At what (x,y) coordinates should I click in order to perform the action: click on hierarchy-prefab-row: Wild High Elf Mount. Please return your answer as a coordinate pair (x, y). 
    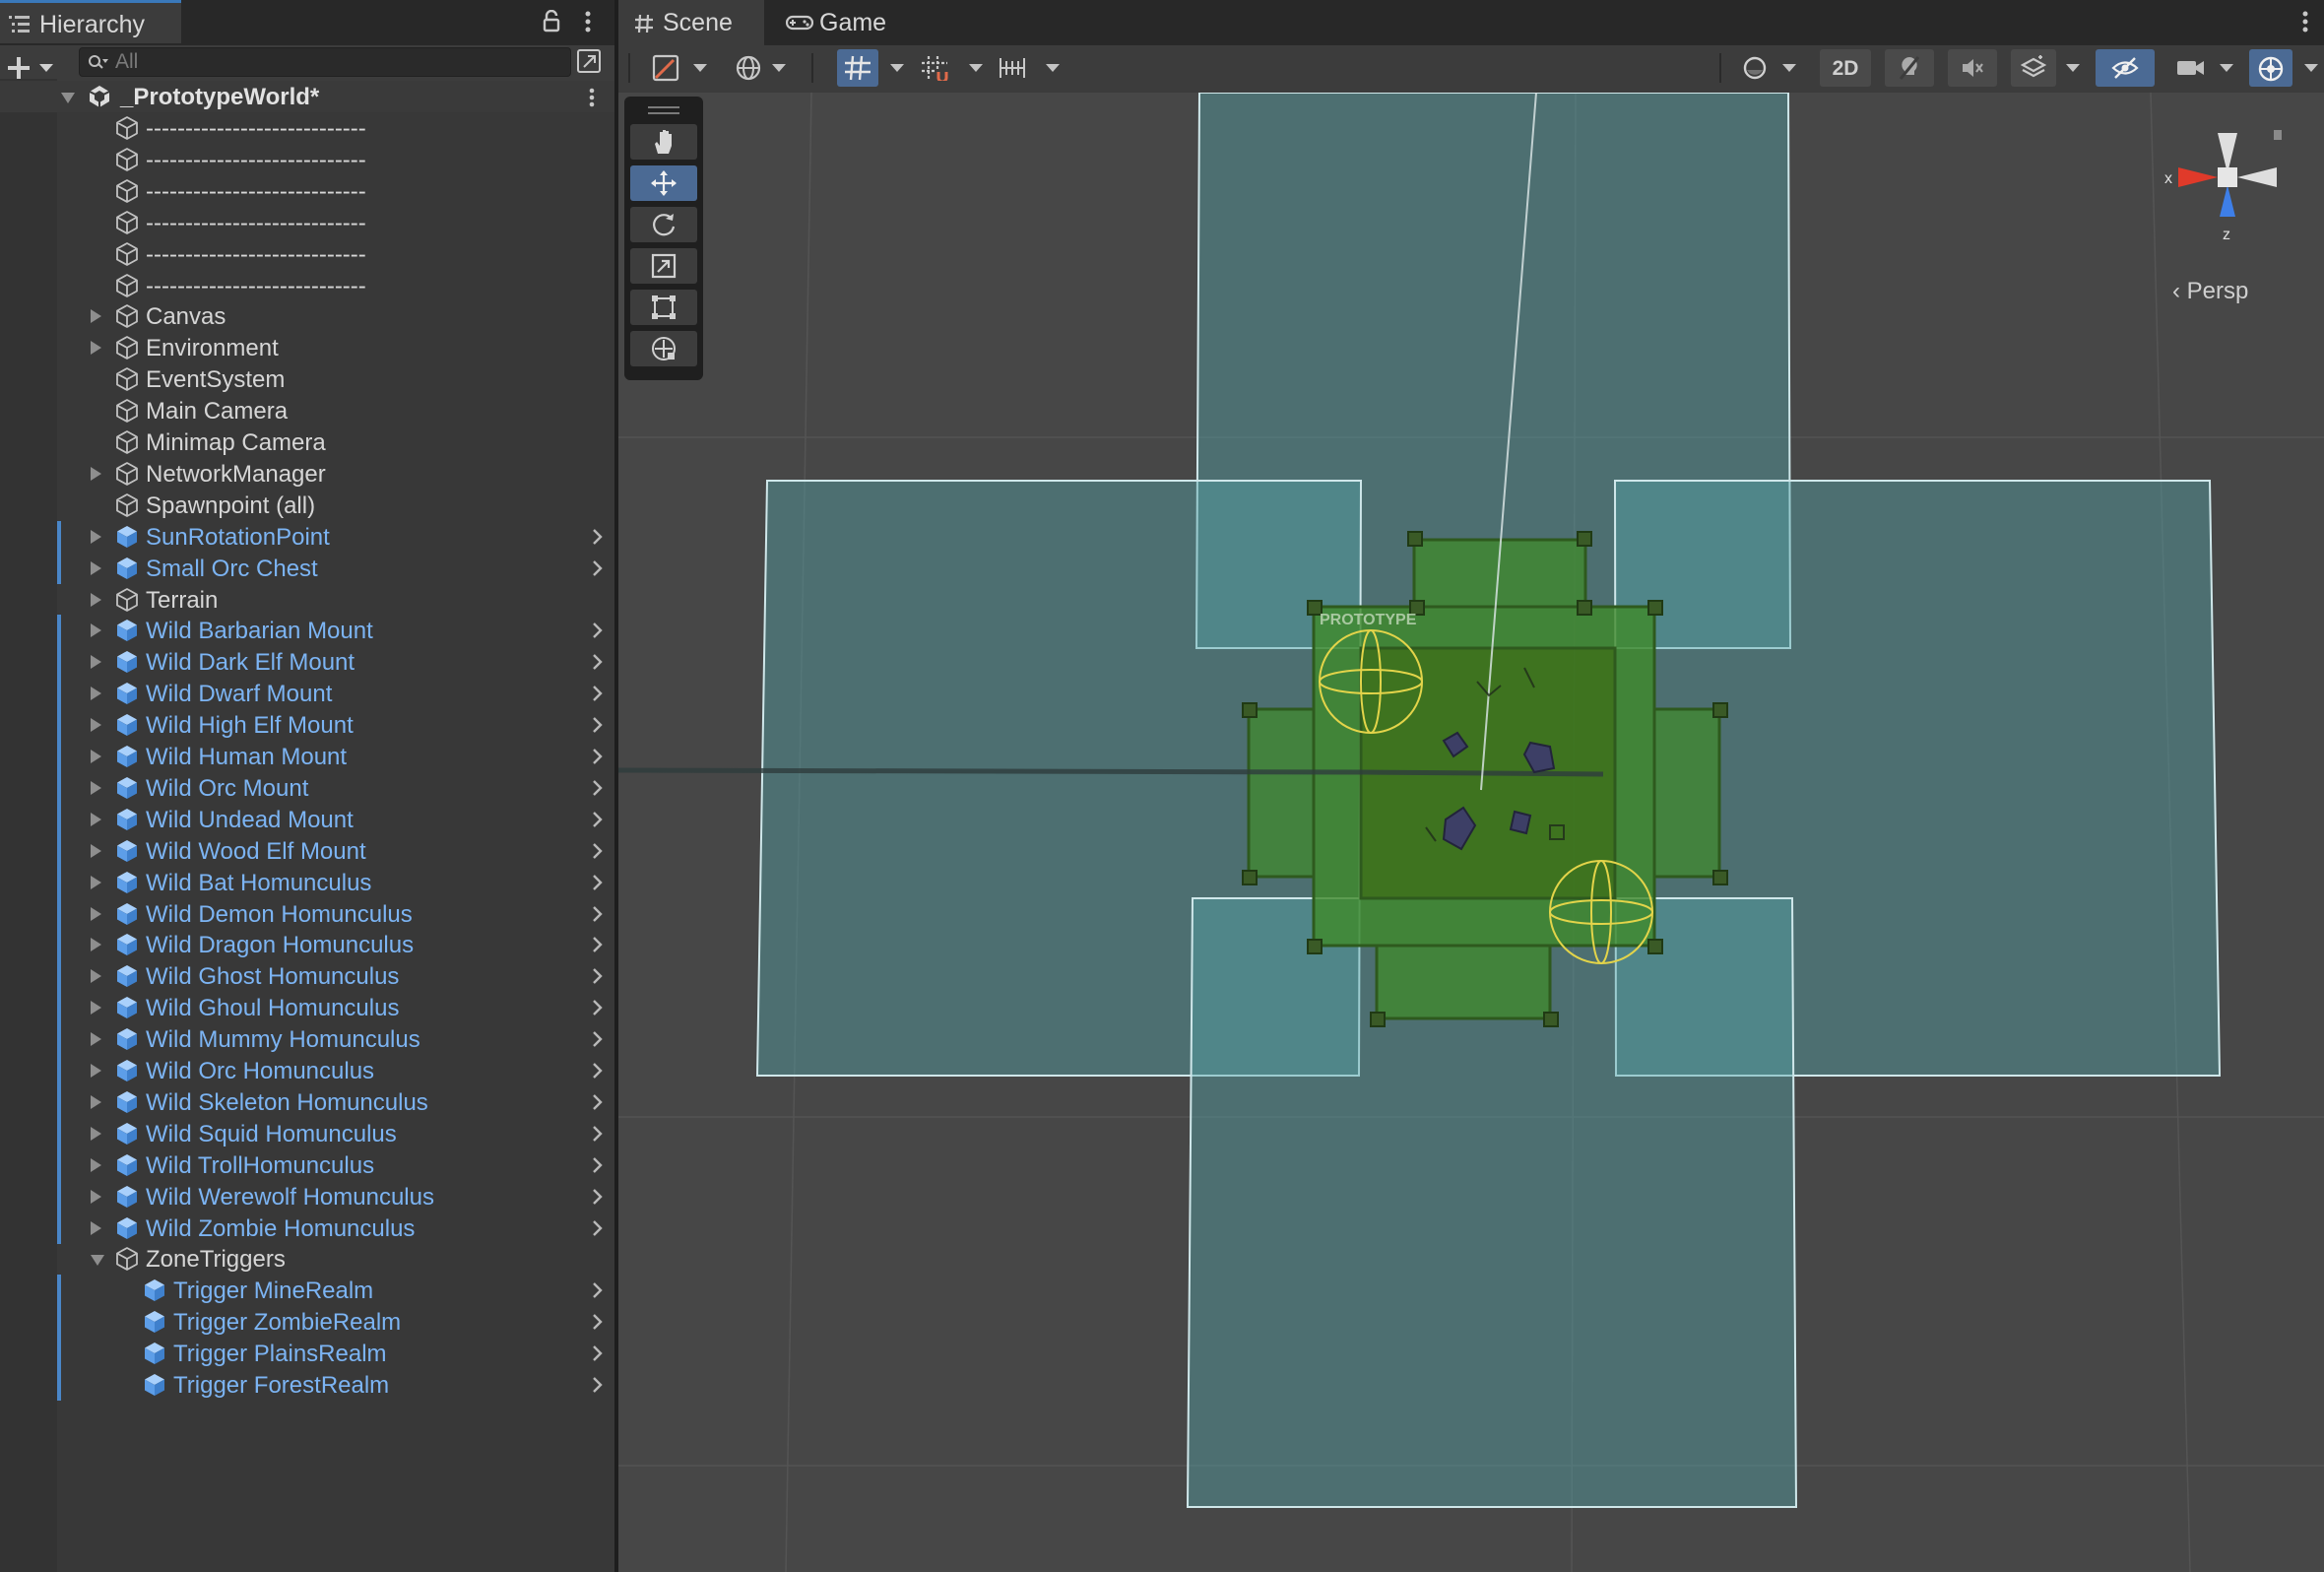
    Looking at the image, I should click on (307, 725).